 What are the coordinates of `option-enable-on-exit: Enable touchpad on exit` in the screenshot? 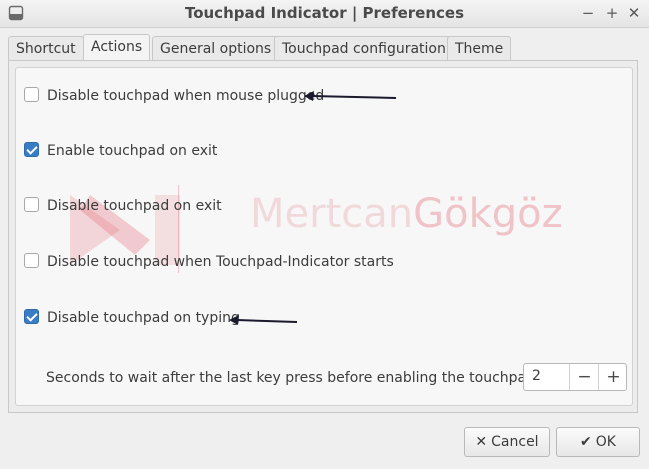 It's located at (120, 151).